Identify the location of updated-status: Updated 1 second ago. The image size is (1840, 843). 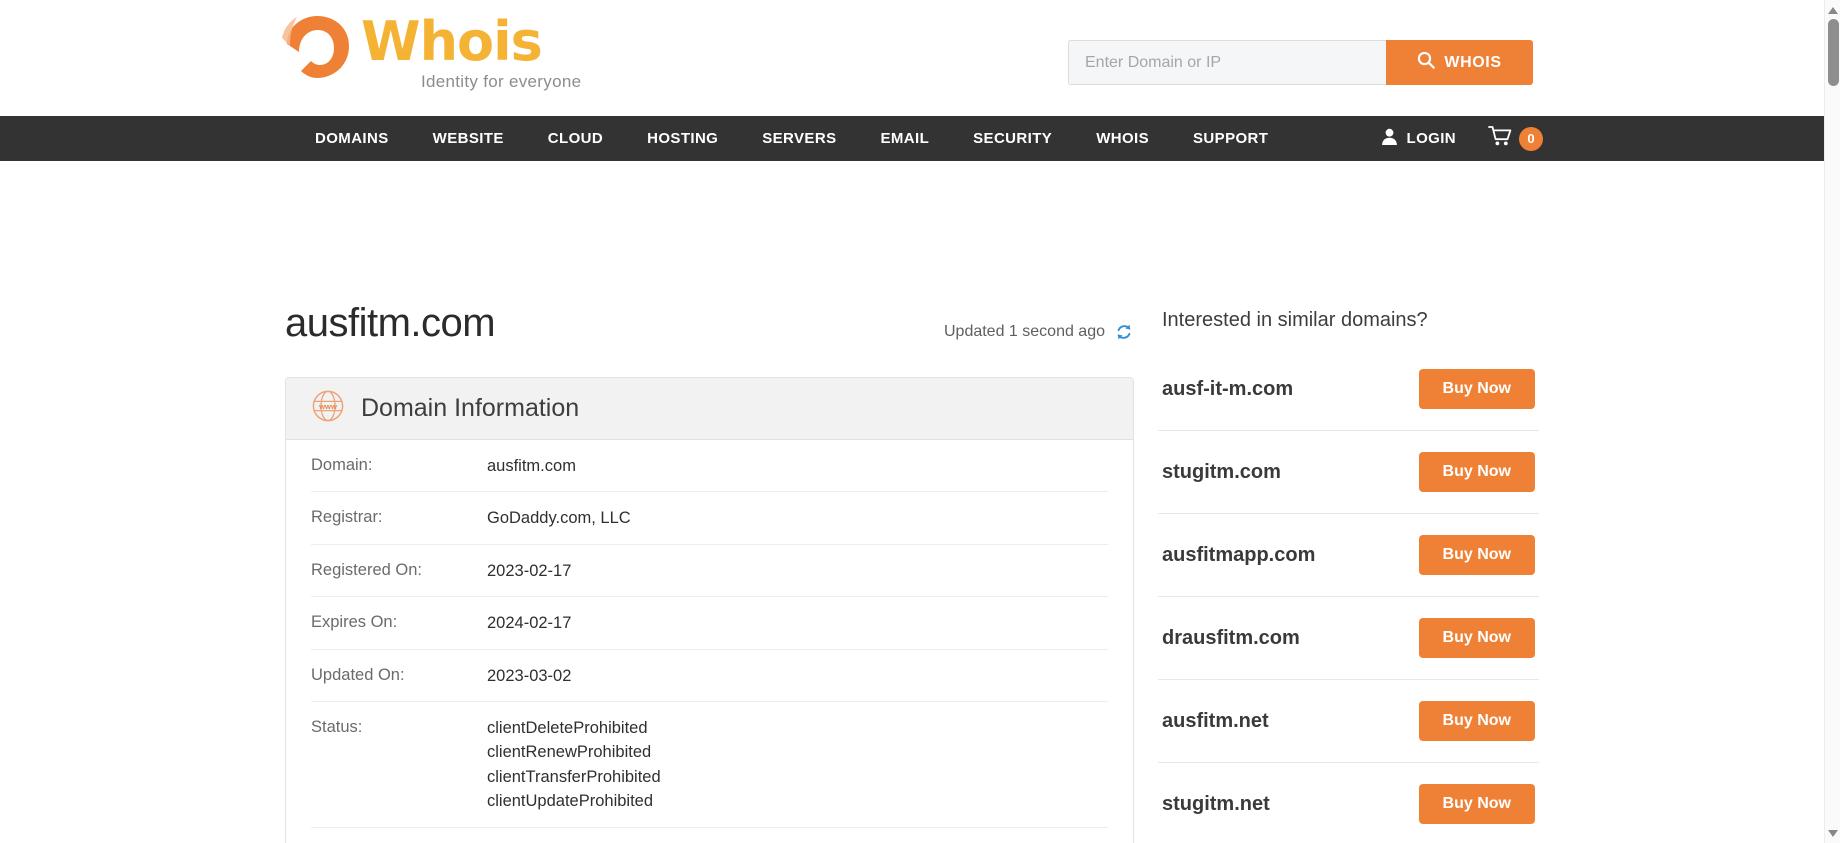
(1039, 334).